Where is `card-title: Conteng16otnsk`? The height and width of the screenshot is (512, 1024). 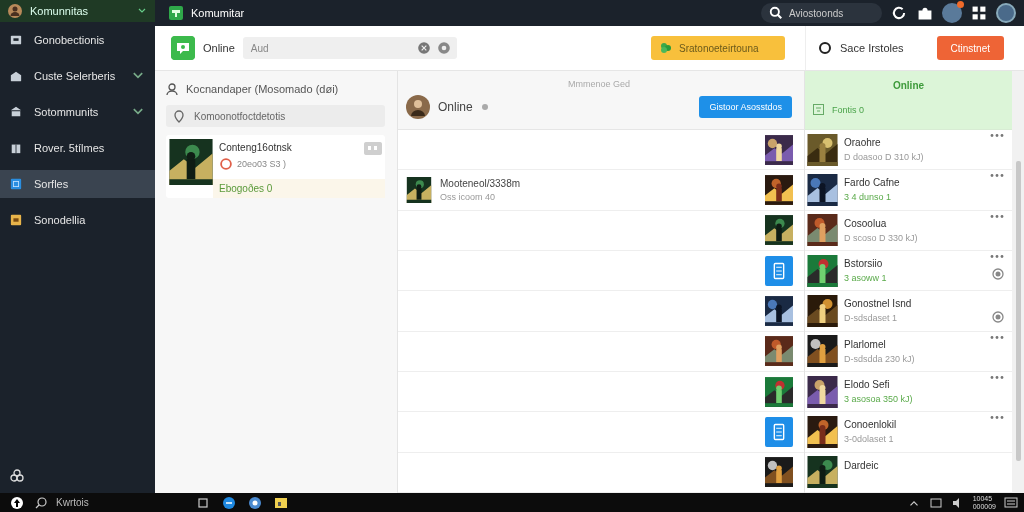 card-title: Conteng16otnsk is located at coordinates (256, 148).